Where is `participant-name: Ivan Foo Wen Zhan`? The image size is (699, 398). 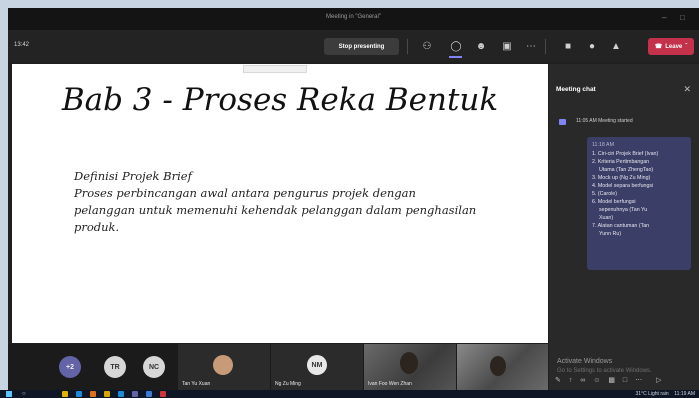 participant-name: Ivan Foo Wen Zhan is located at coordinates (390, 384).